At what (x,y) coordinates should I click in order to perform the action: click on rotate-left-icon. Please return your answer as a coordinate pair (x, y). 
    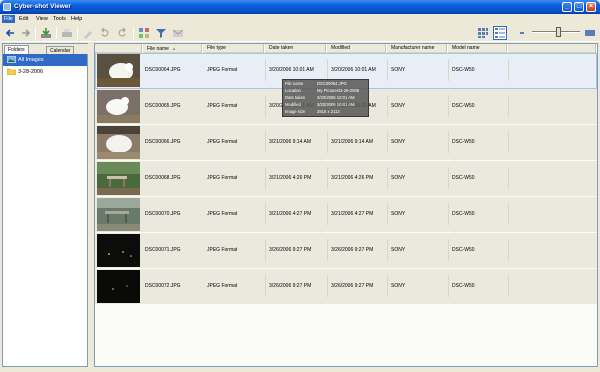
    Looking at the image, I should click on (105, 32).